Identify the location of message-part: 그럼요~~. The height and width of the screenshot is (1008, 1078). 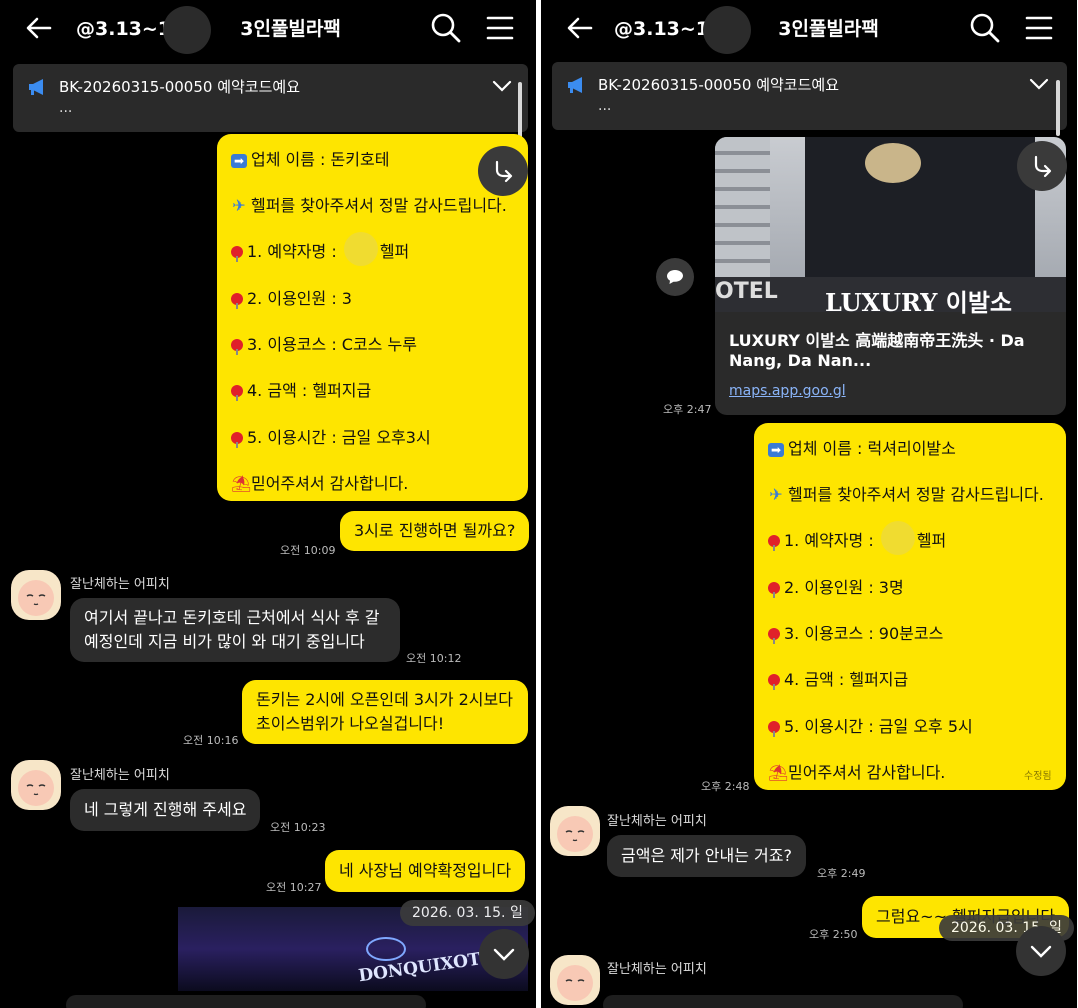
(911, 916).